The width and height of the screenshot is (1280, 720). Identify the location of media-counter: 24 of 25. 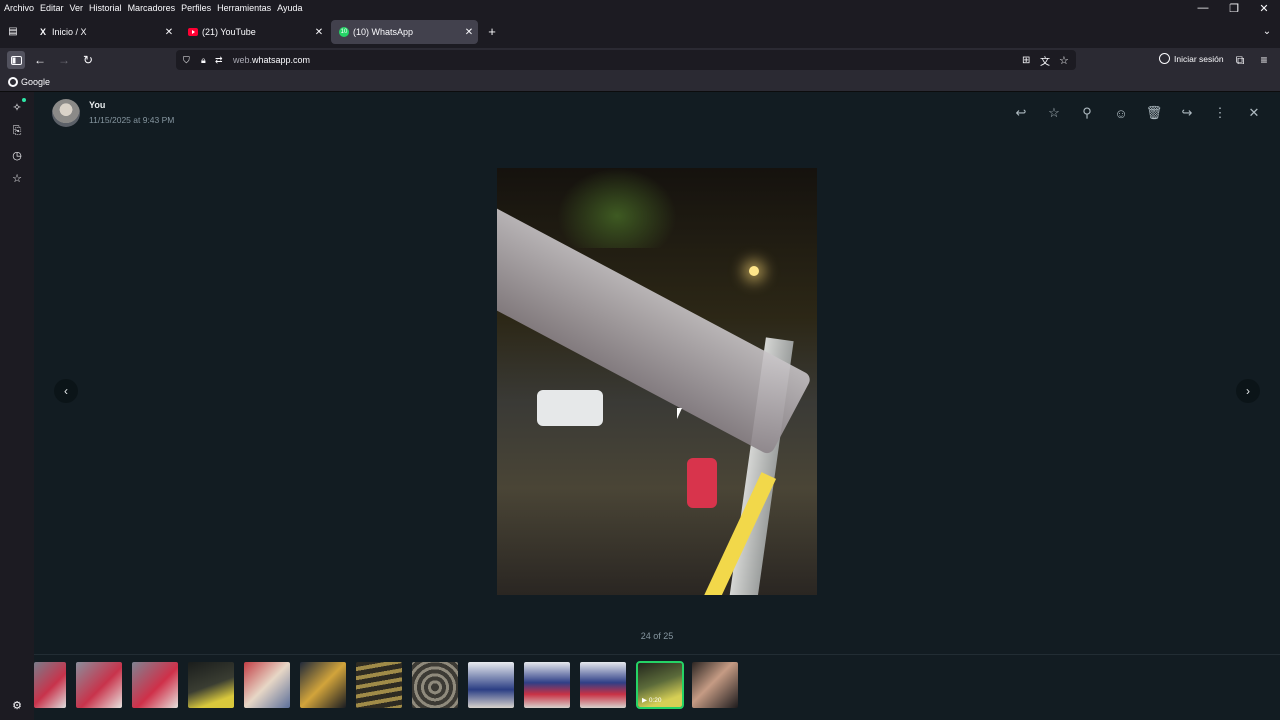
(657, 636).